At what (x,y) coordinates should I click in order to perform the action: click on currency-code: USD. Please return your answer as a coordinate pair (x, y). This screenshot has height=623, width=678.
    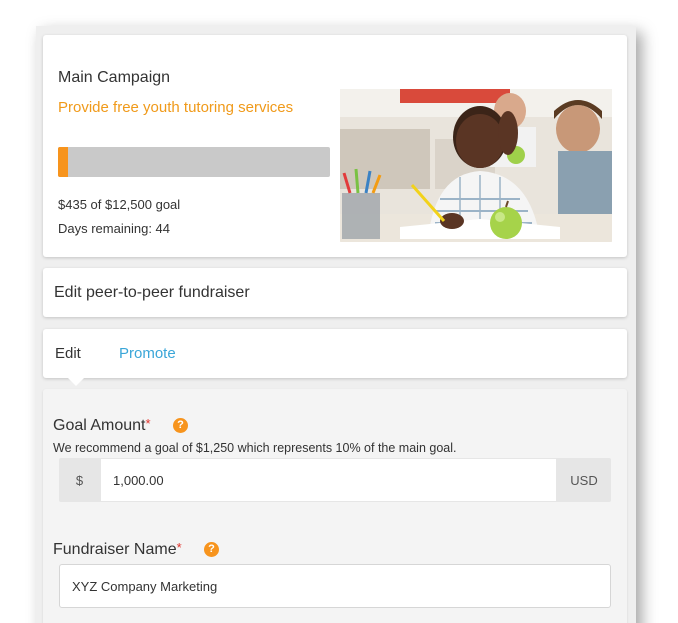
    Looking at the image, I should click on (584, 480).